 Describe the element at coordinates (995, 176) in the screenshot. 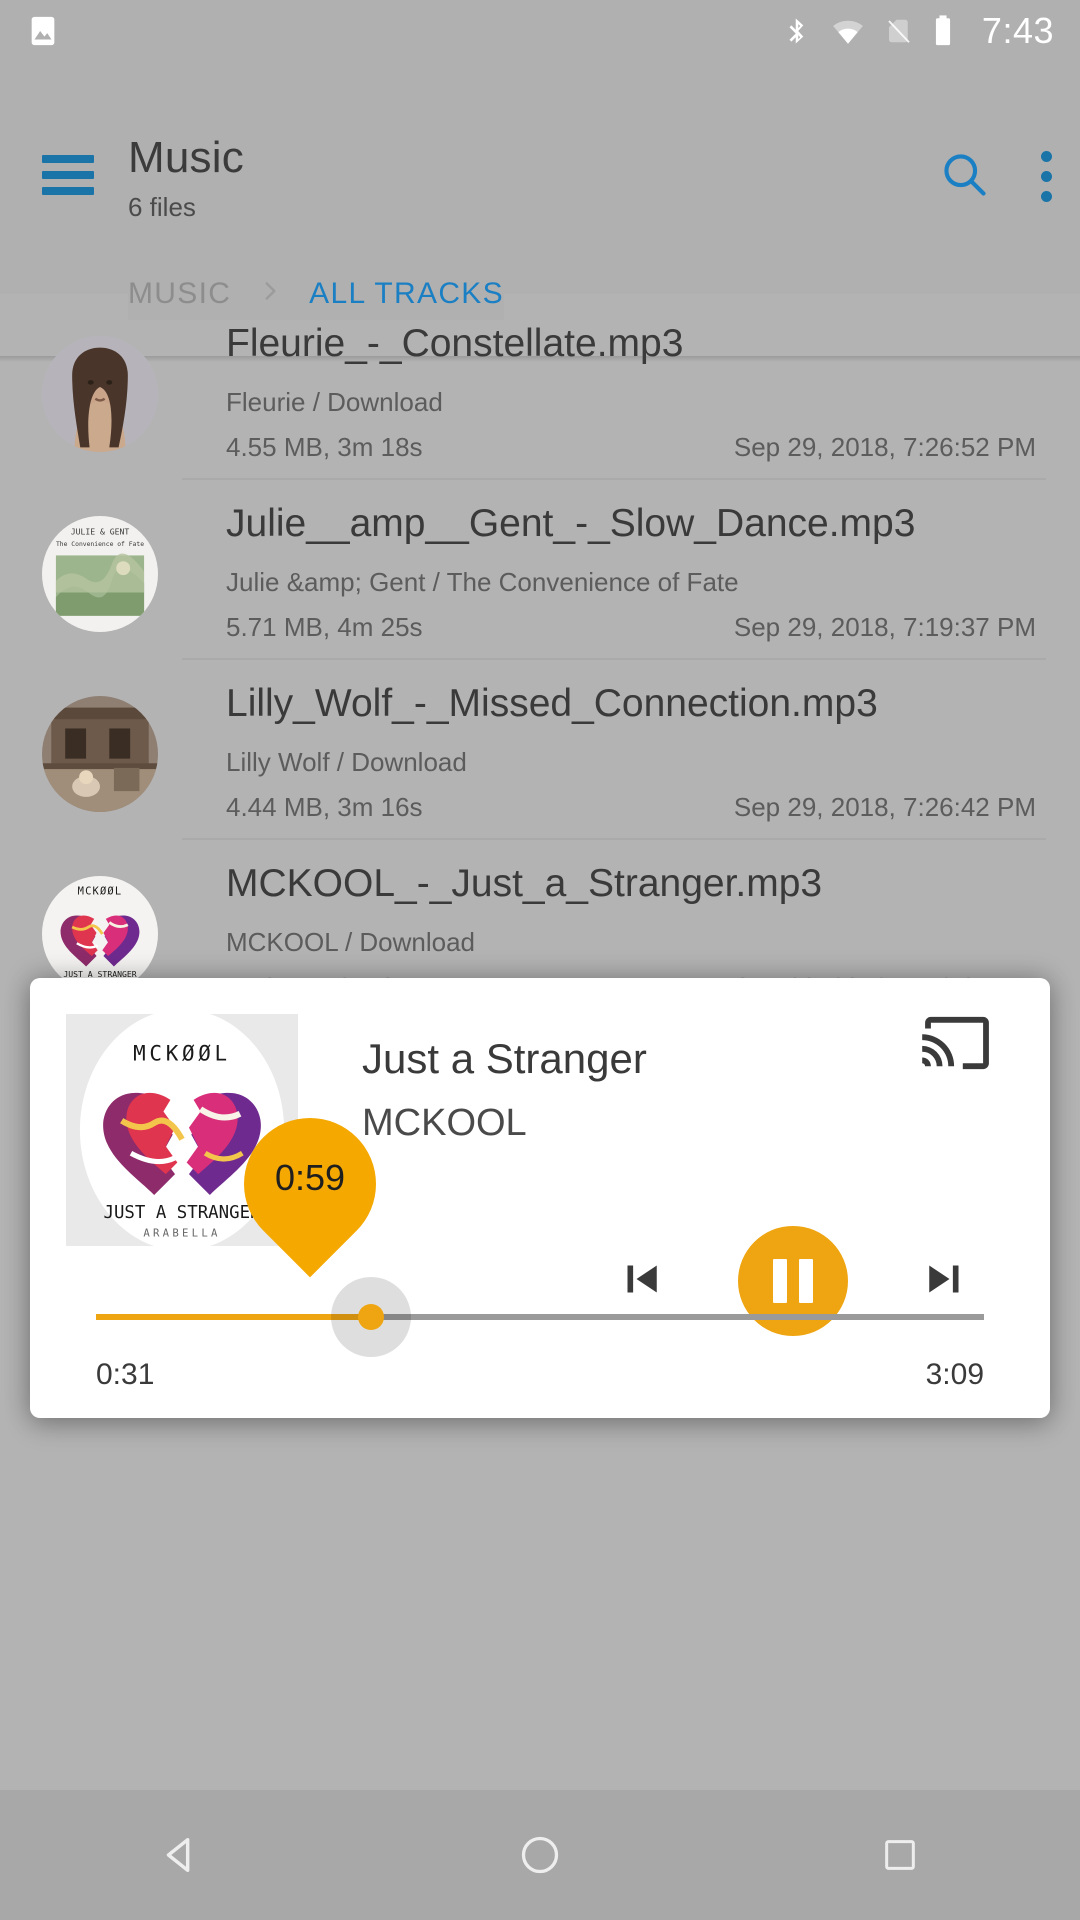

I see `app-bar-actions` at that location.